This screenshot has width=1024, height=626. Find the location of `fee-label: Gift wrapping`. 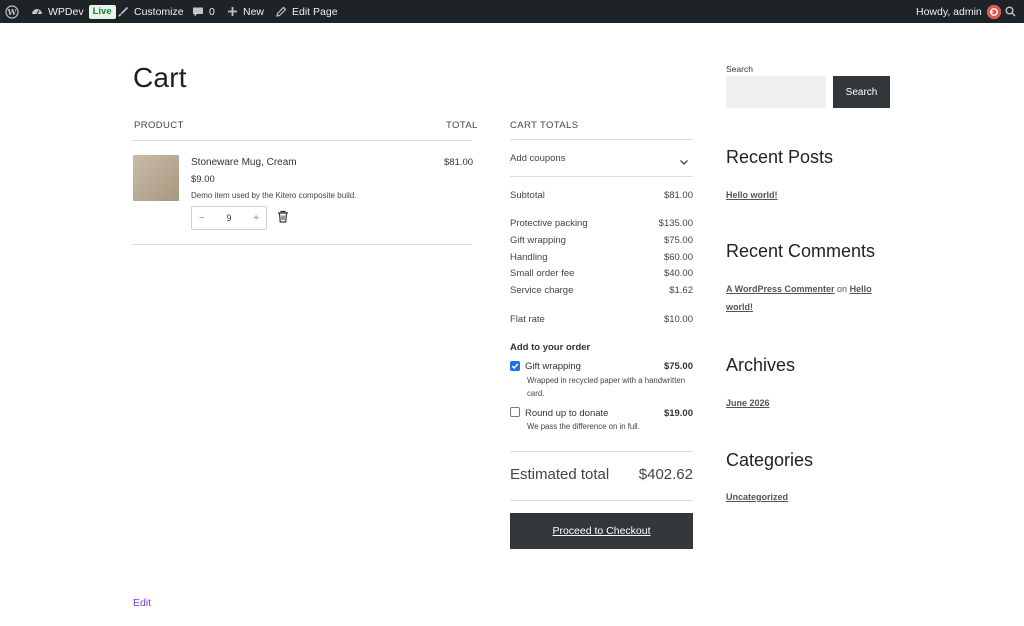

fee-label: Gift wrapping is located at coordinates (538, 240).